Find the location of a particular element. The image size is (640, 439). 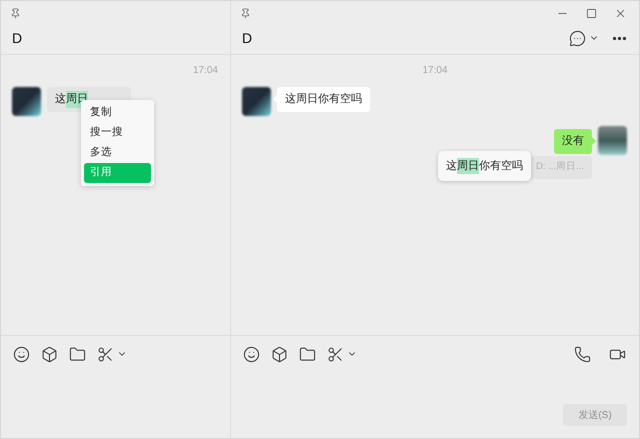

phone-icon is located at coordinates (582, 354).